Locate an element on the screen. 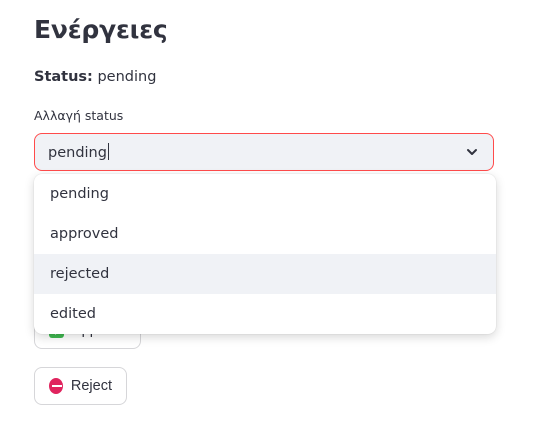  status-value: pending is located at coordinates (127, 77).